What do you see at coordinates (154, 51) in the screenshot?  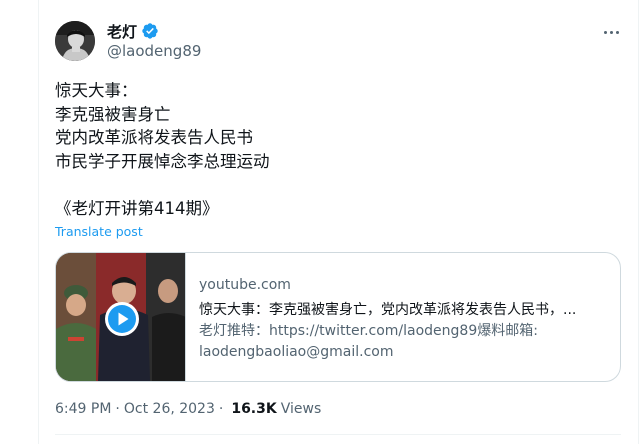 I see `author-handle: @laodeng89` at bounding box center [154, 51].